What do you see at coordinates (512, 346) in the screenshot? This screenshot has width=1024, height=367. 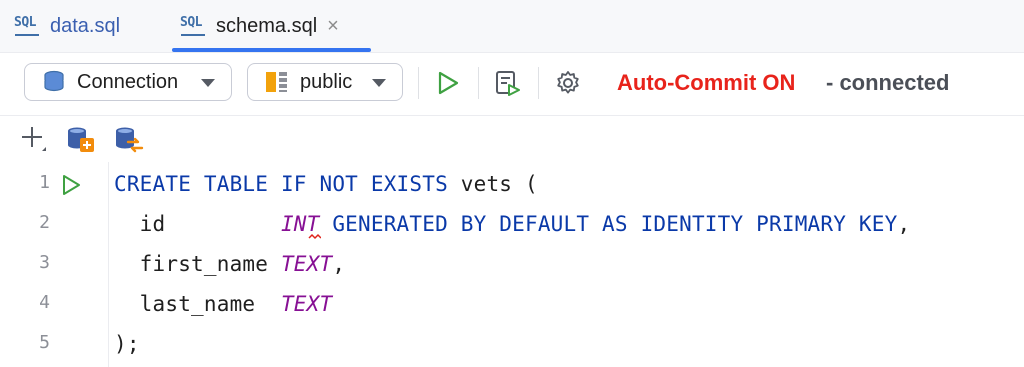 I see `code-line: 5 );` at bounding box center [512, 346].